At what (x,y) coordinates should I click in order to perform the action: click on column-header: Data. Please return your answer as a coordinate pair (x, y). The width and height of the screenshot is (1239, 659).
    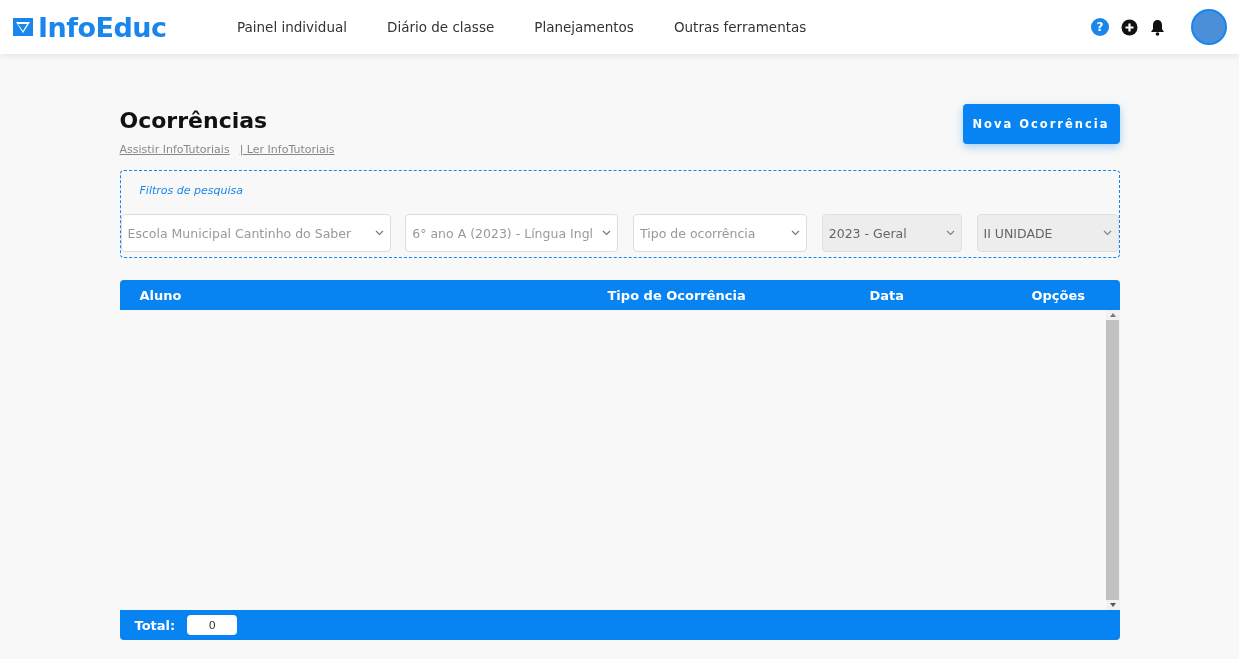
    Looking at the image, I should click on (887, 295).